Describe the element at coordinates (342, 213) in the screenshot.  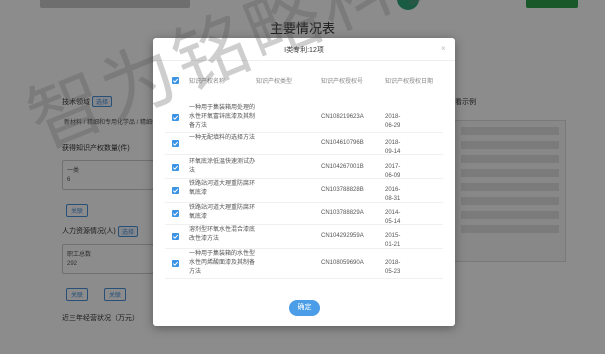
I see `cell-number: CN103788829A` at that location.